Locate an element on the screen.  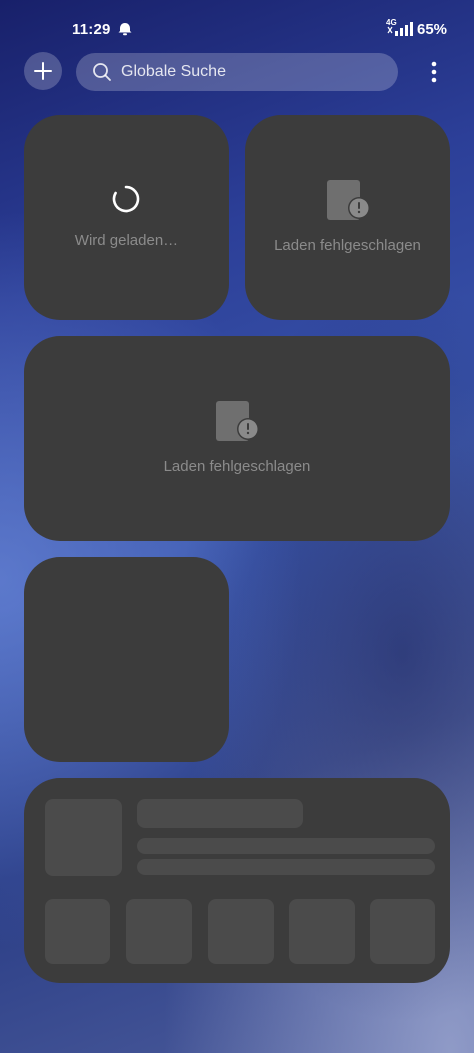
signal-indicator: 4G is located at coordinates (400, 28).